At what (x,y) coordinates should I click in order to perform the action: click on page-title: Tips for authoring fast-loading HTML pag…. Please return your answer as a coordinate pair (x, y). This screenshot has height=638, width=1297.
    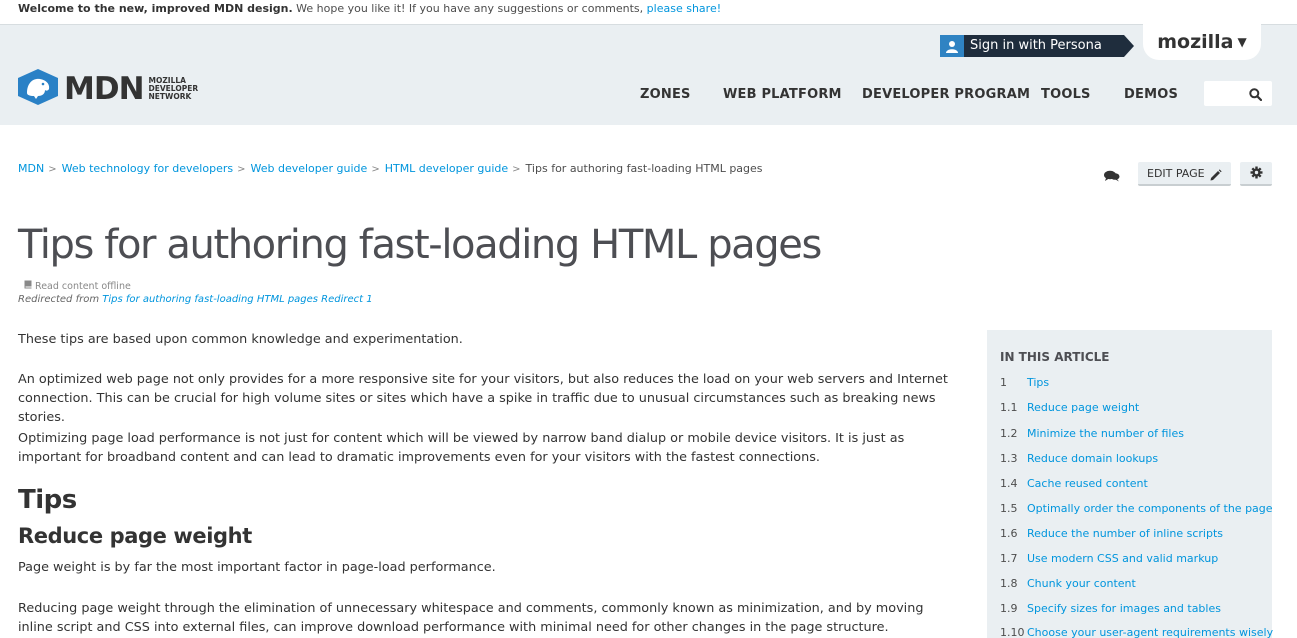
    Looking at the image, I should click on (420, 245).